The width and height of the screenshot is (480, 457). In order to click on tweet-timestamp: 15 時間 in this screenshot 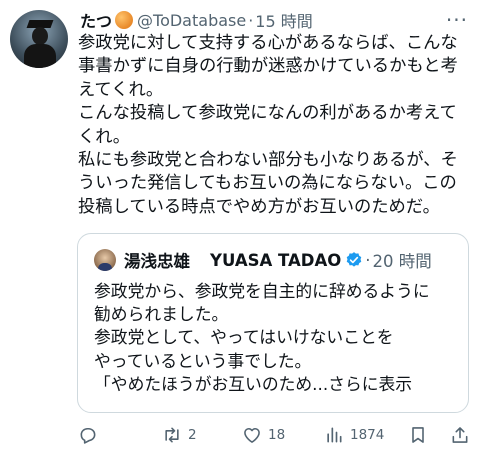, I will do `click(283, 20)`.